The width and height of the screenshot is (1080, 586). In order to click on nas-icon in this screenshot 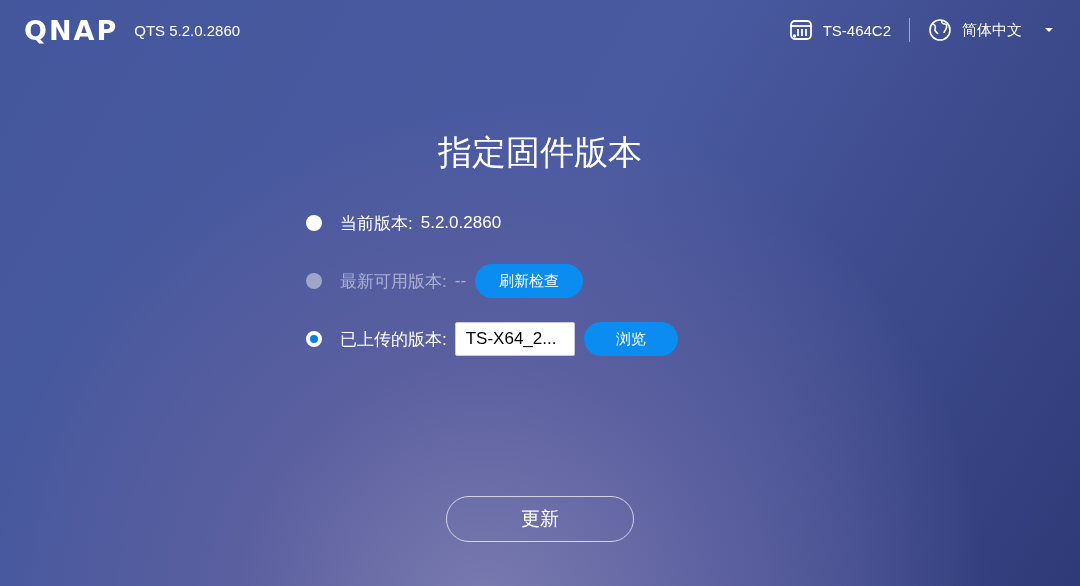, I will do `click(800, 30)`.